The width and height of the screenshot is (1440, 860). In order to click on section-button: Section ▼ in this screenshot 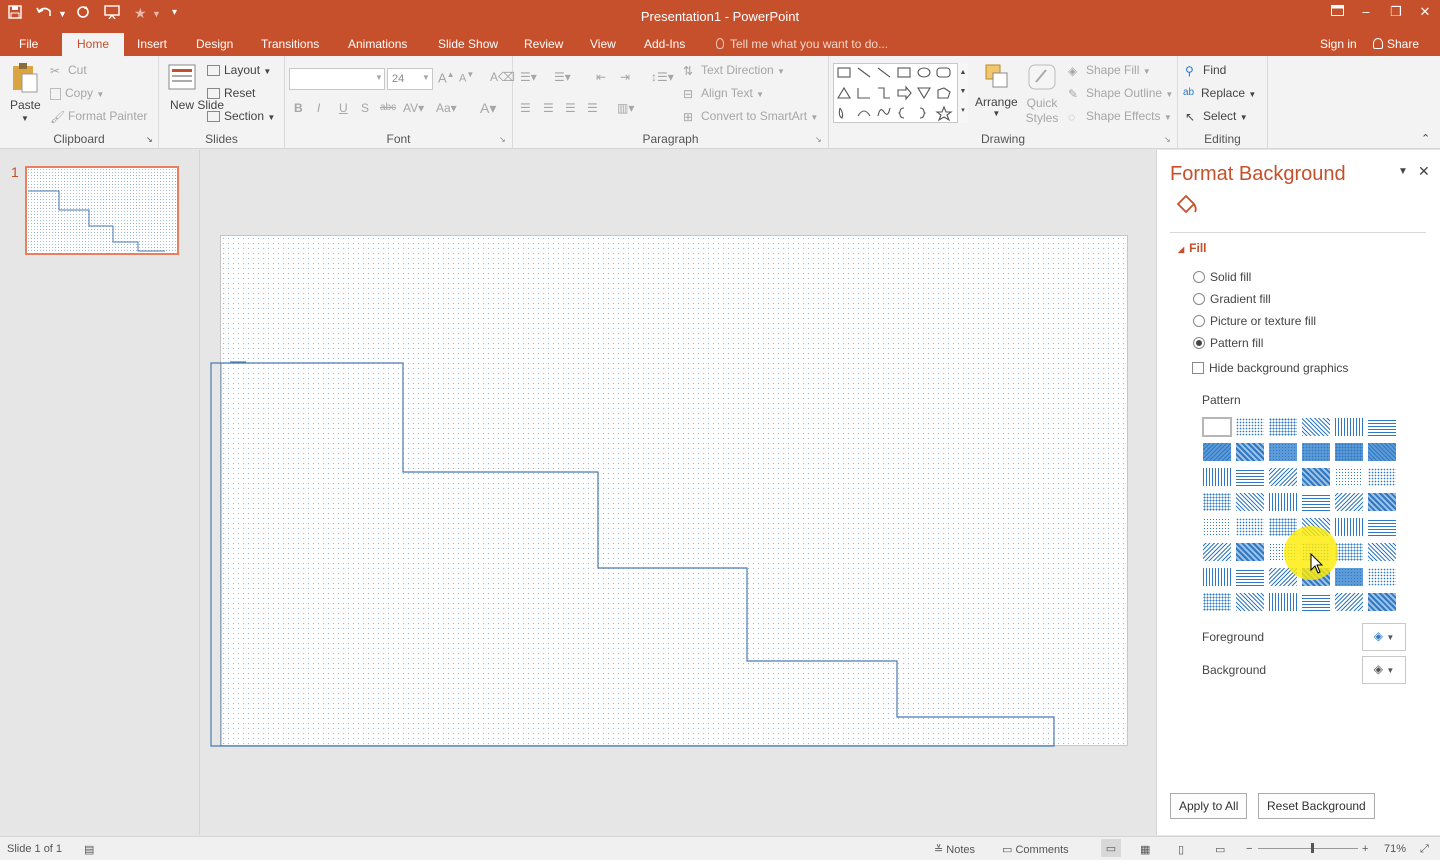, I will do `click(241, 116)`.